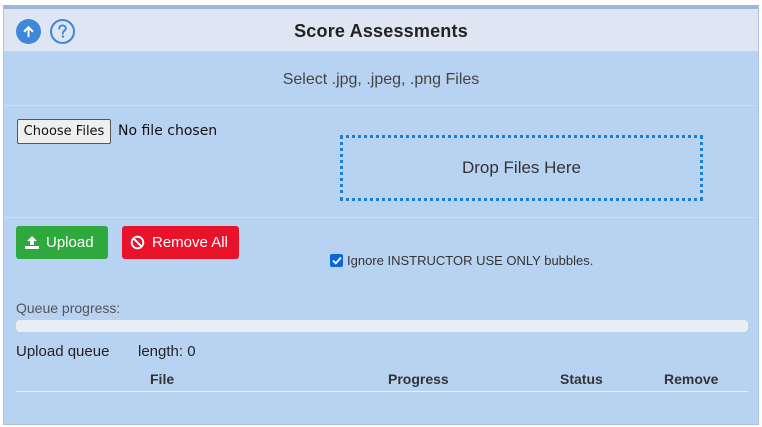 The width and height of the screenshot is (762, 427). I want to click on drop-zone: Drop Files Here, so click(521, 168).